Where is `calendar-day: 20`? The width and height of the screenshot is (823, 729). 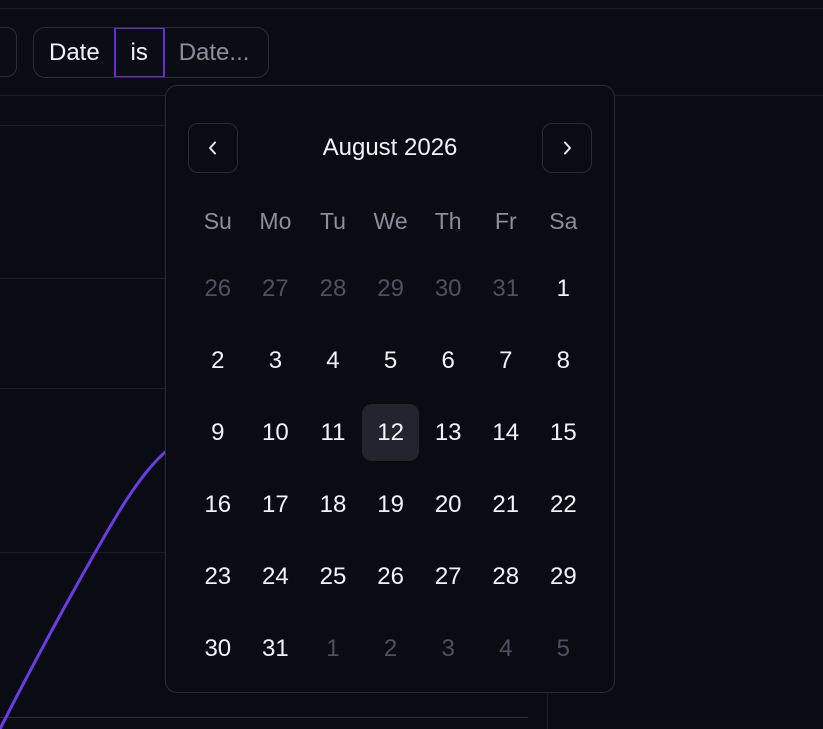
calendar-day: 20 is located at coordinates (448, 505).